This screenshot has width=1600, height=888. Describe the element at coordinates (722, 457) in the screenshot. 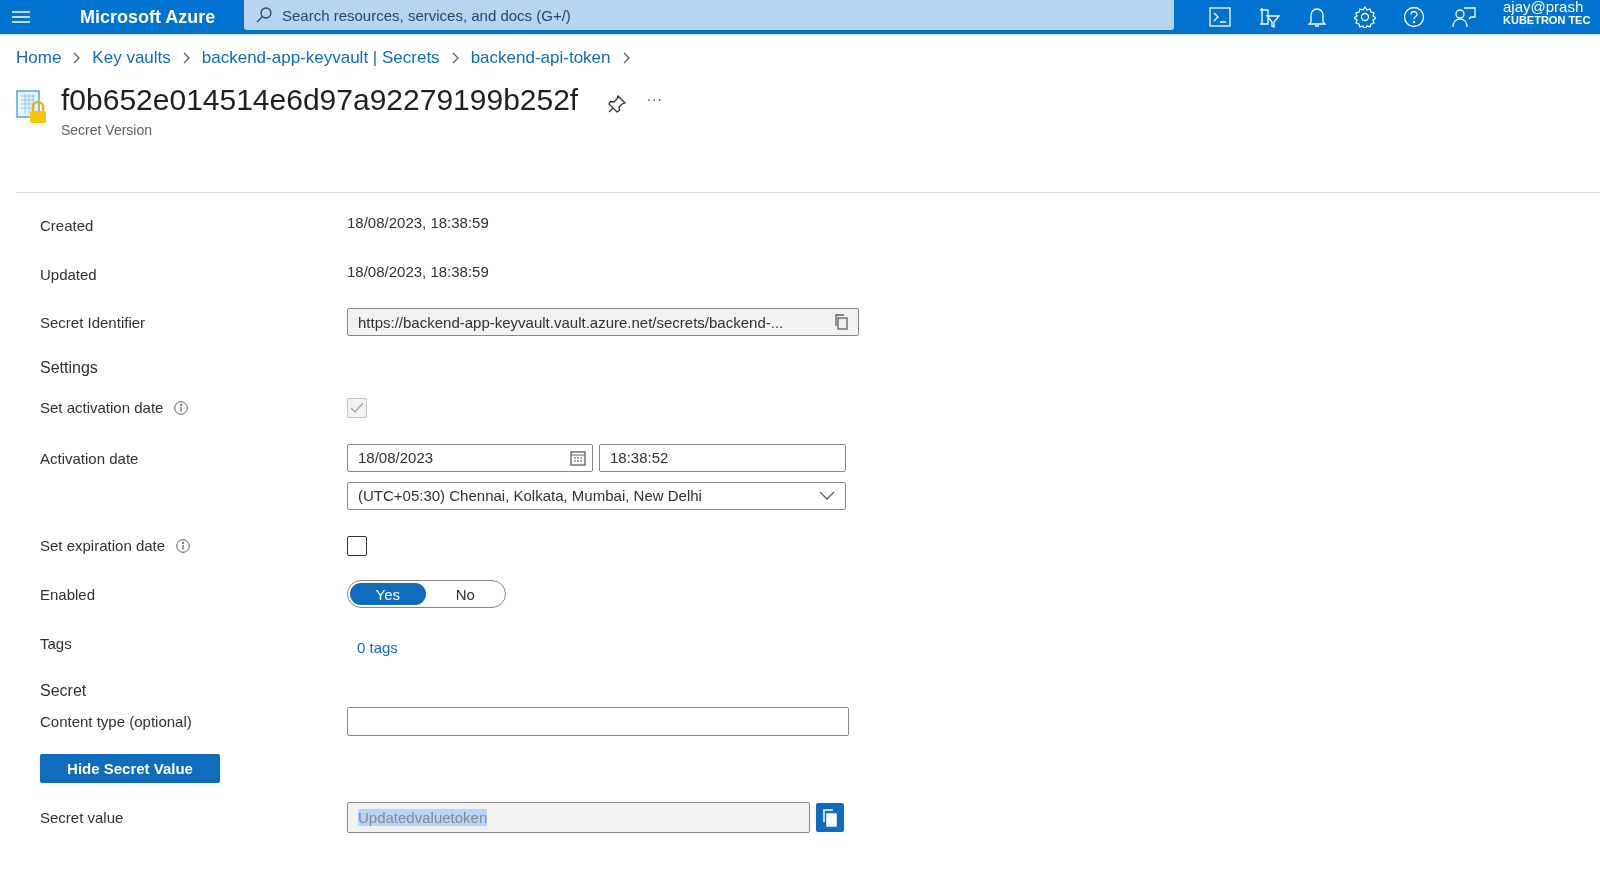

I see `time-field: 18:38:52` at that location.